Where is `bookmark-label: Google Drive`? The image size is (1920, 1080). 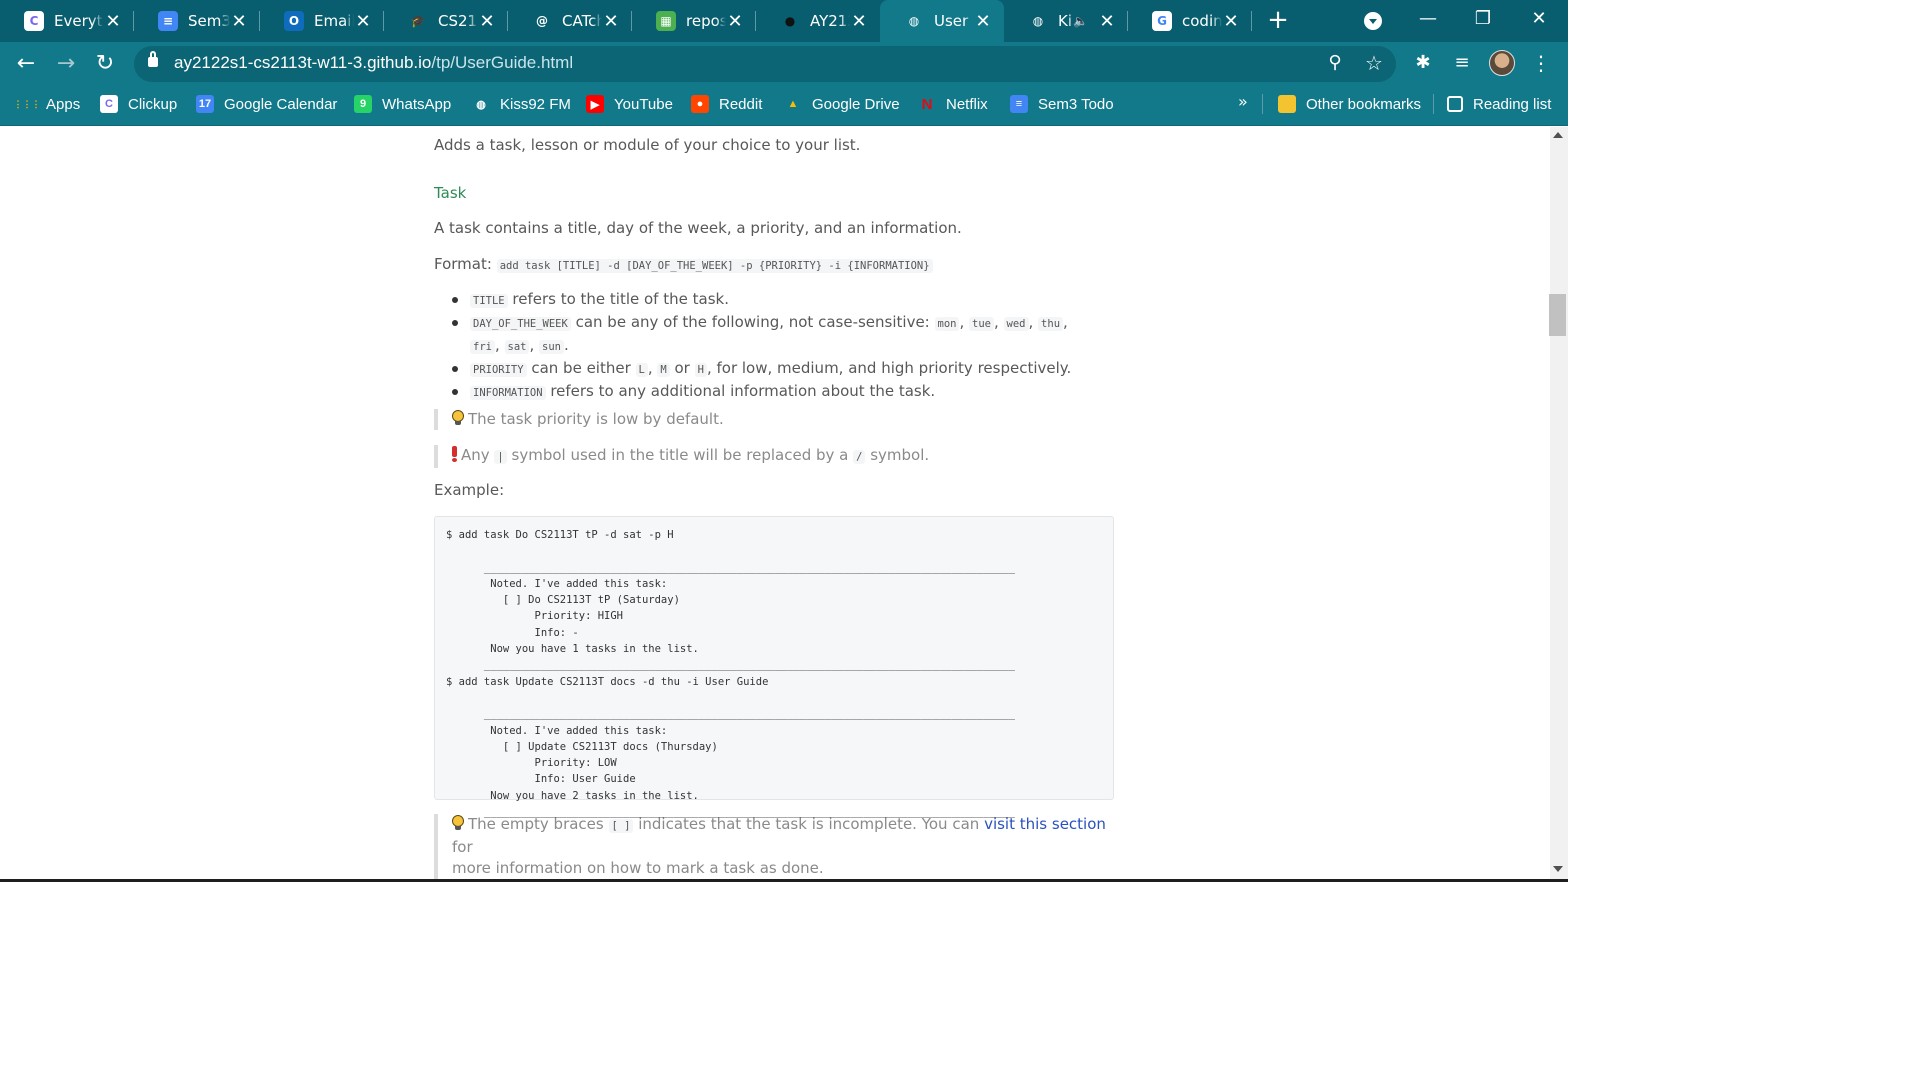 bookmark-label: Google Drive is located at coordinates (856, 104).